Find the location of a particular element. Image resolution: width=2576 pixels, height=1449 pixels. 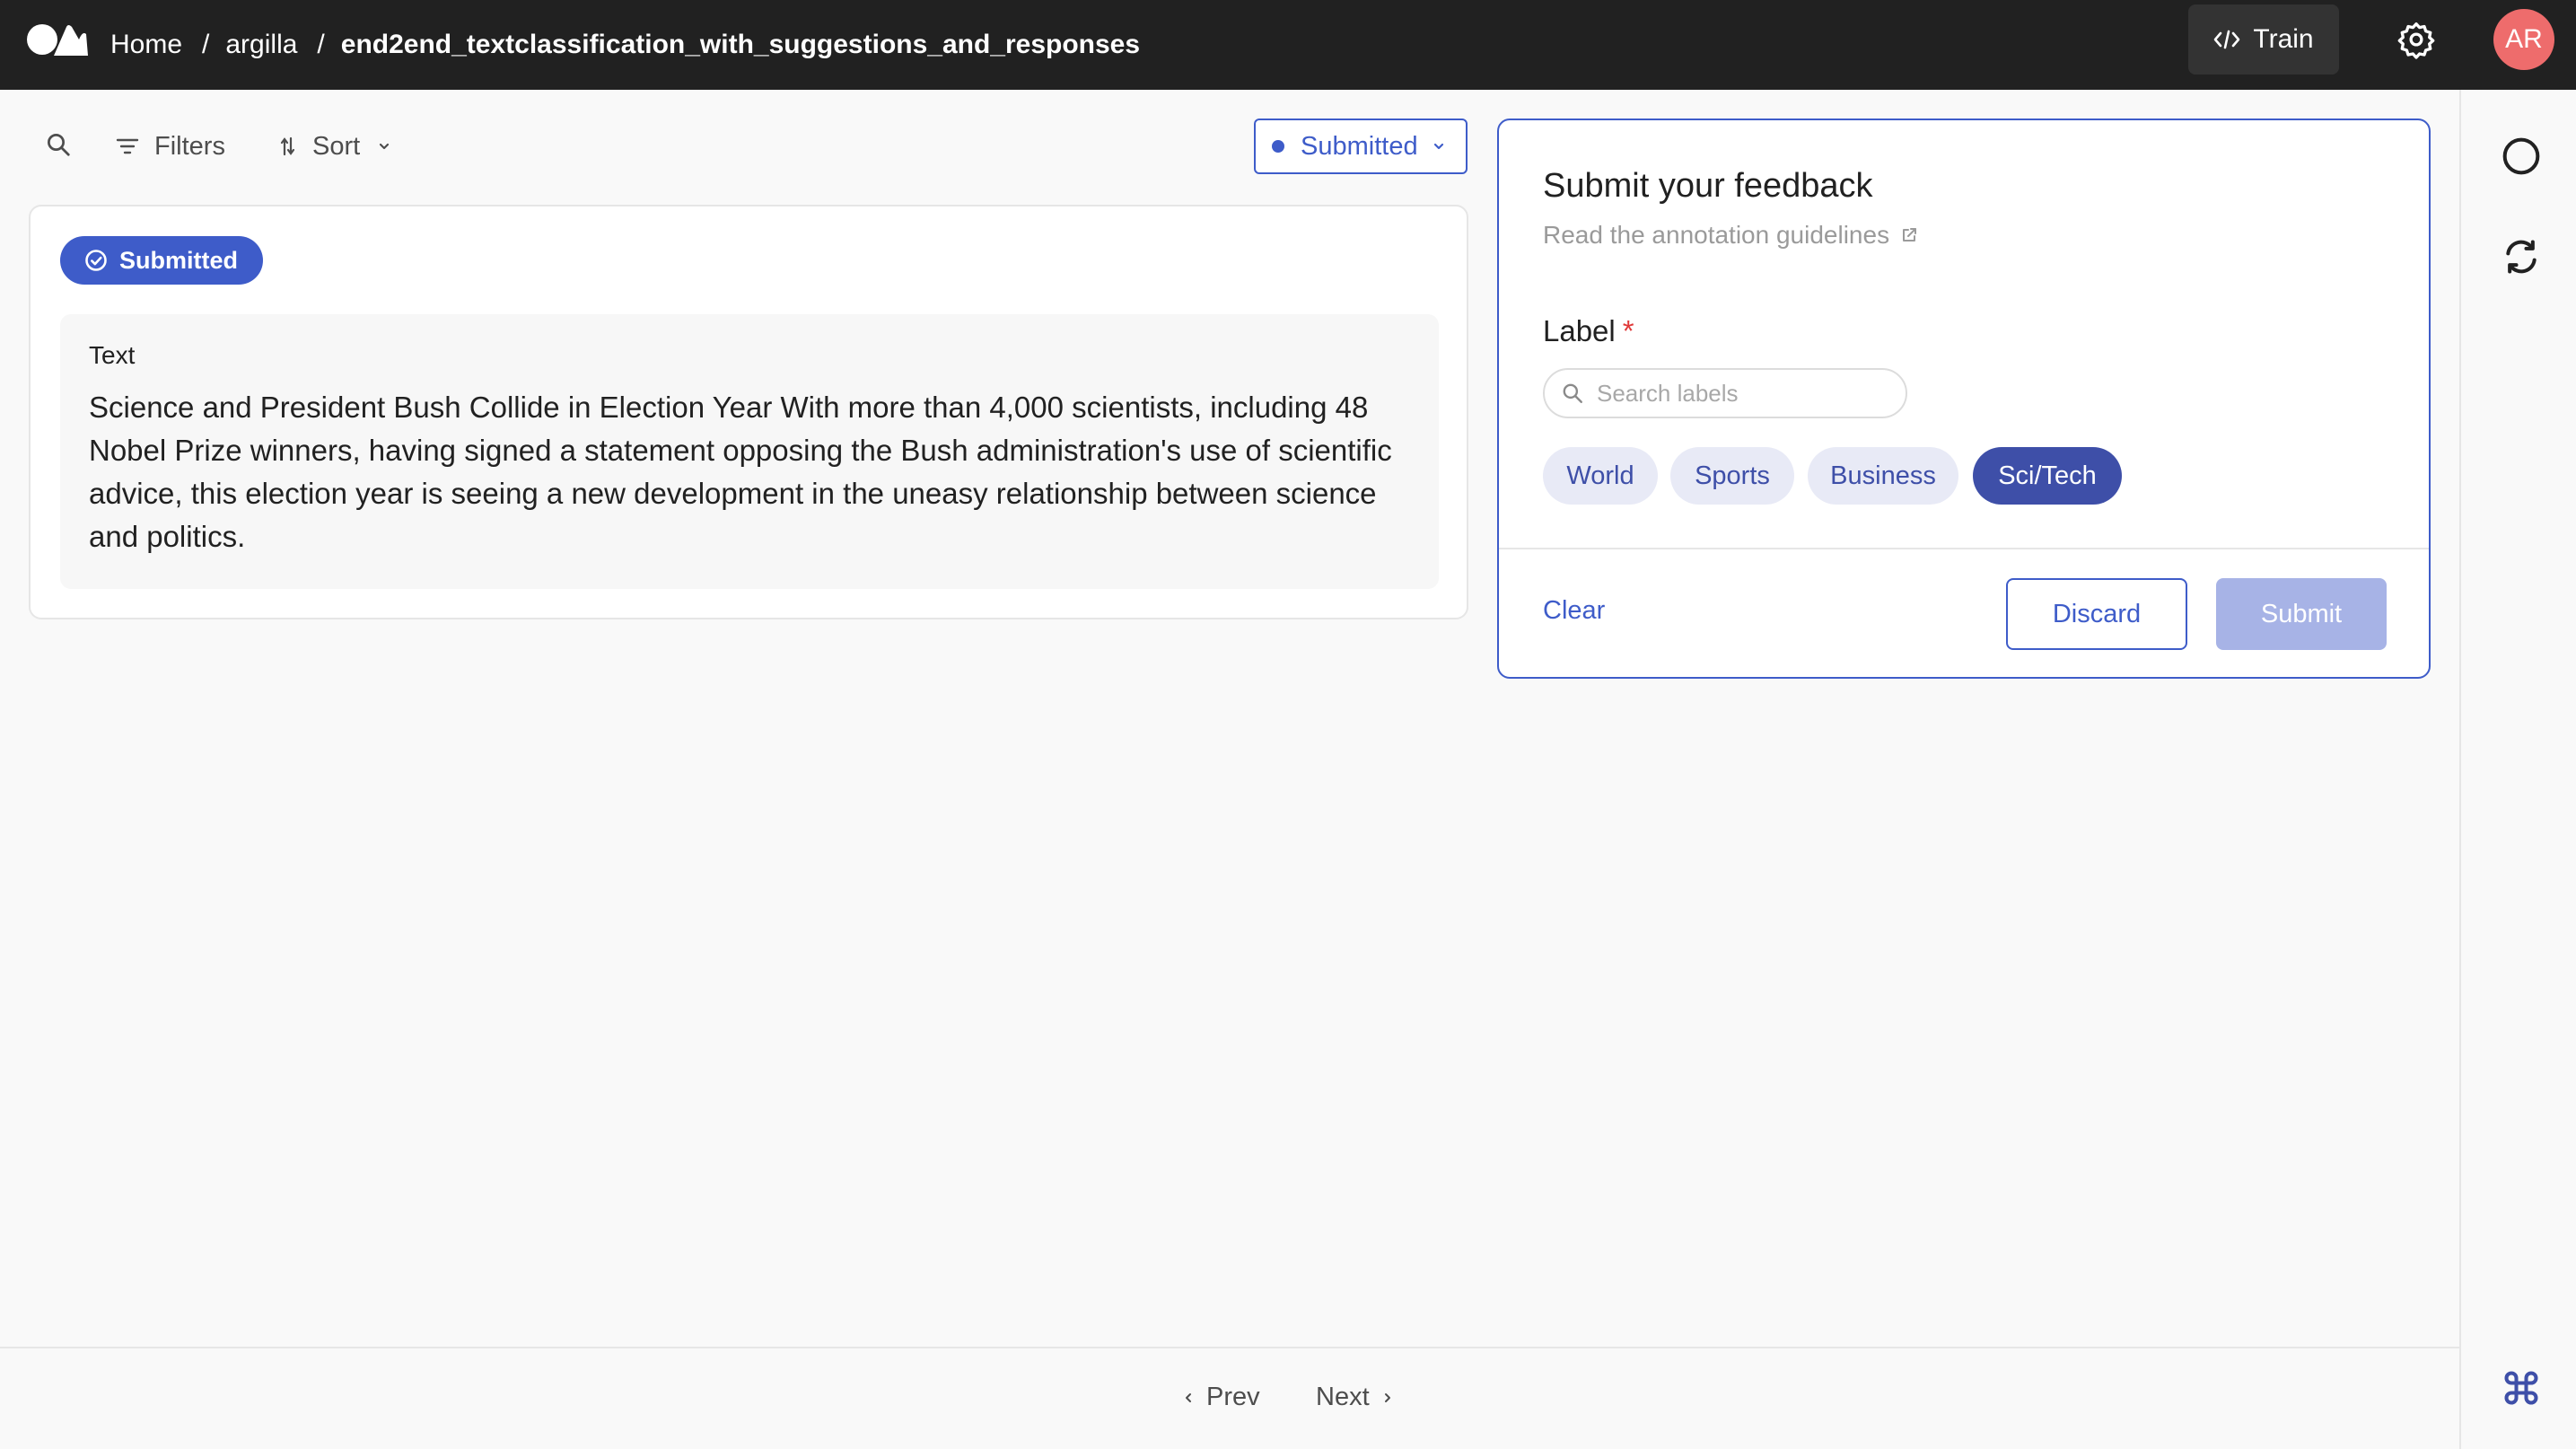

sort-label: Sort is located at coordinates (336, 146).